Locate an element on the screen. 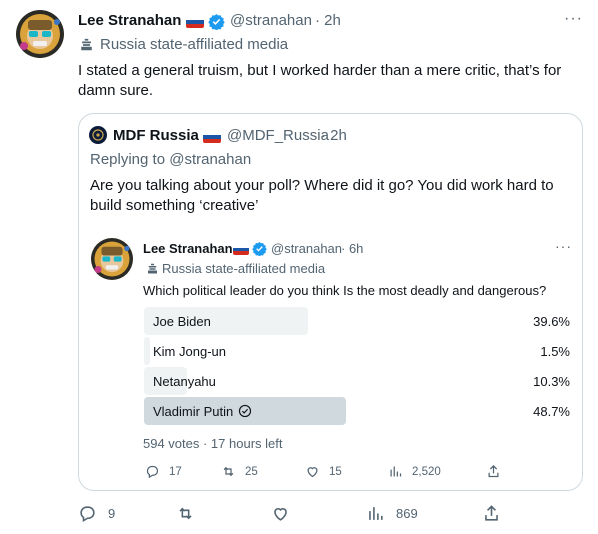 The image size is (598, 534). inner-author-avatar is located at coordinates (112, 259).